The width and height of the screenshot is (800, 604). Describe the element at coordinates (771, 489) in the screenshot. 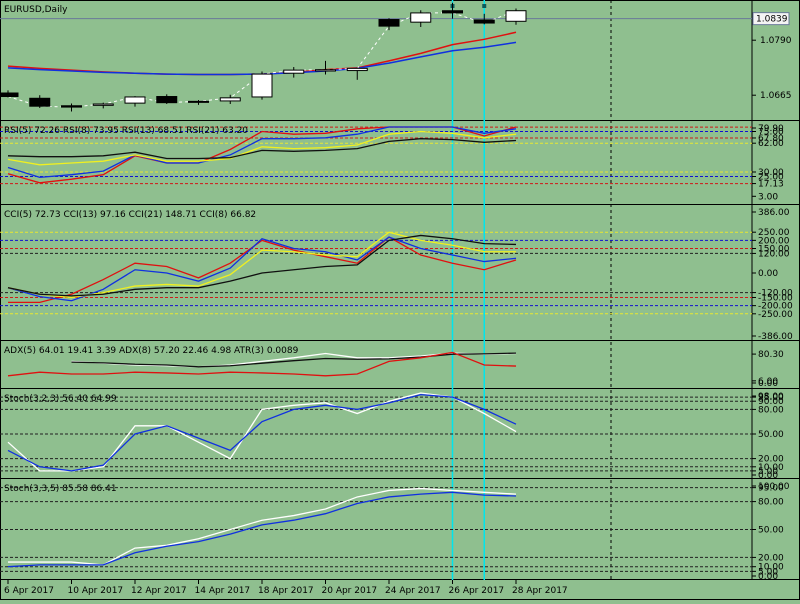

I see `indicator-tick-label: 95.00` at that location.